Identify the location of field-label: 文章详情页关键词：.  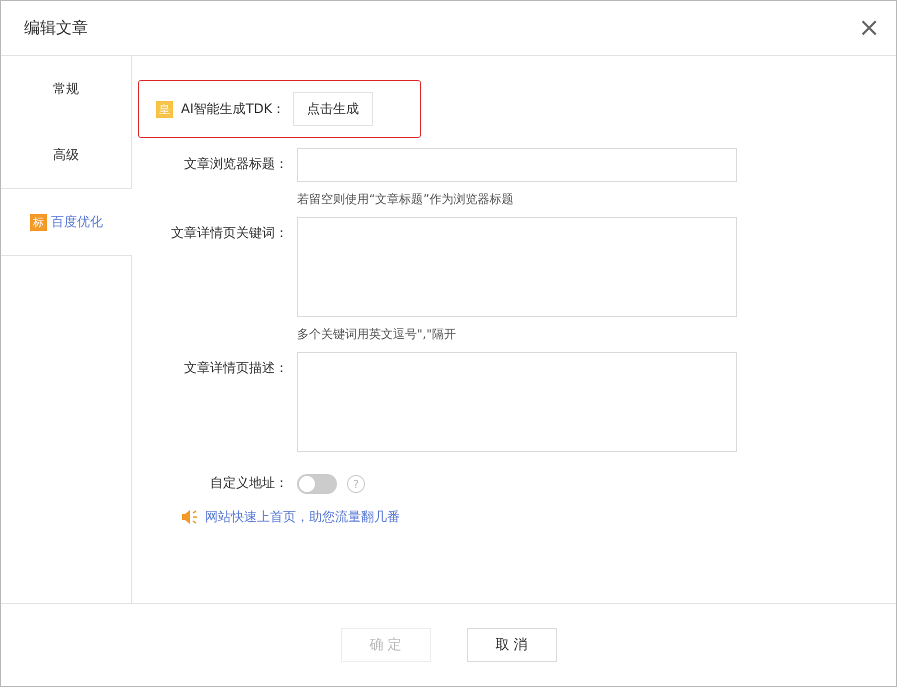
(229, 234).